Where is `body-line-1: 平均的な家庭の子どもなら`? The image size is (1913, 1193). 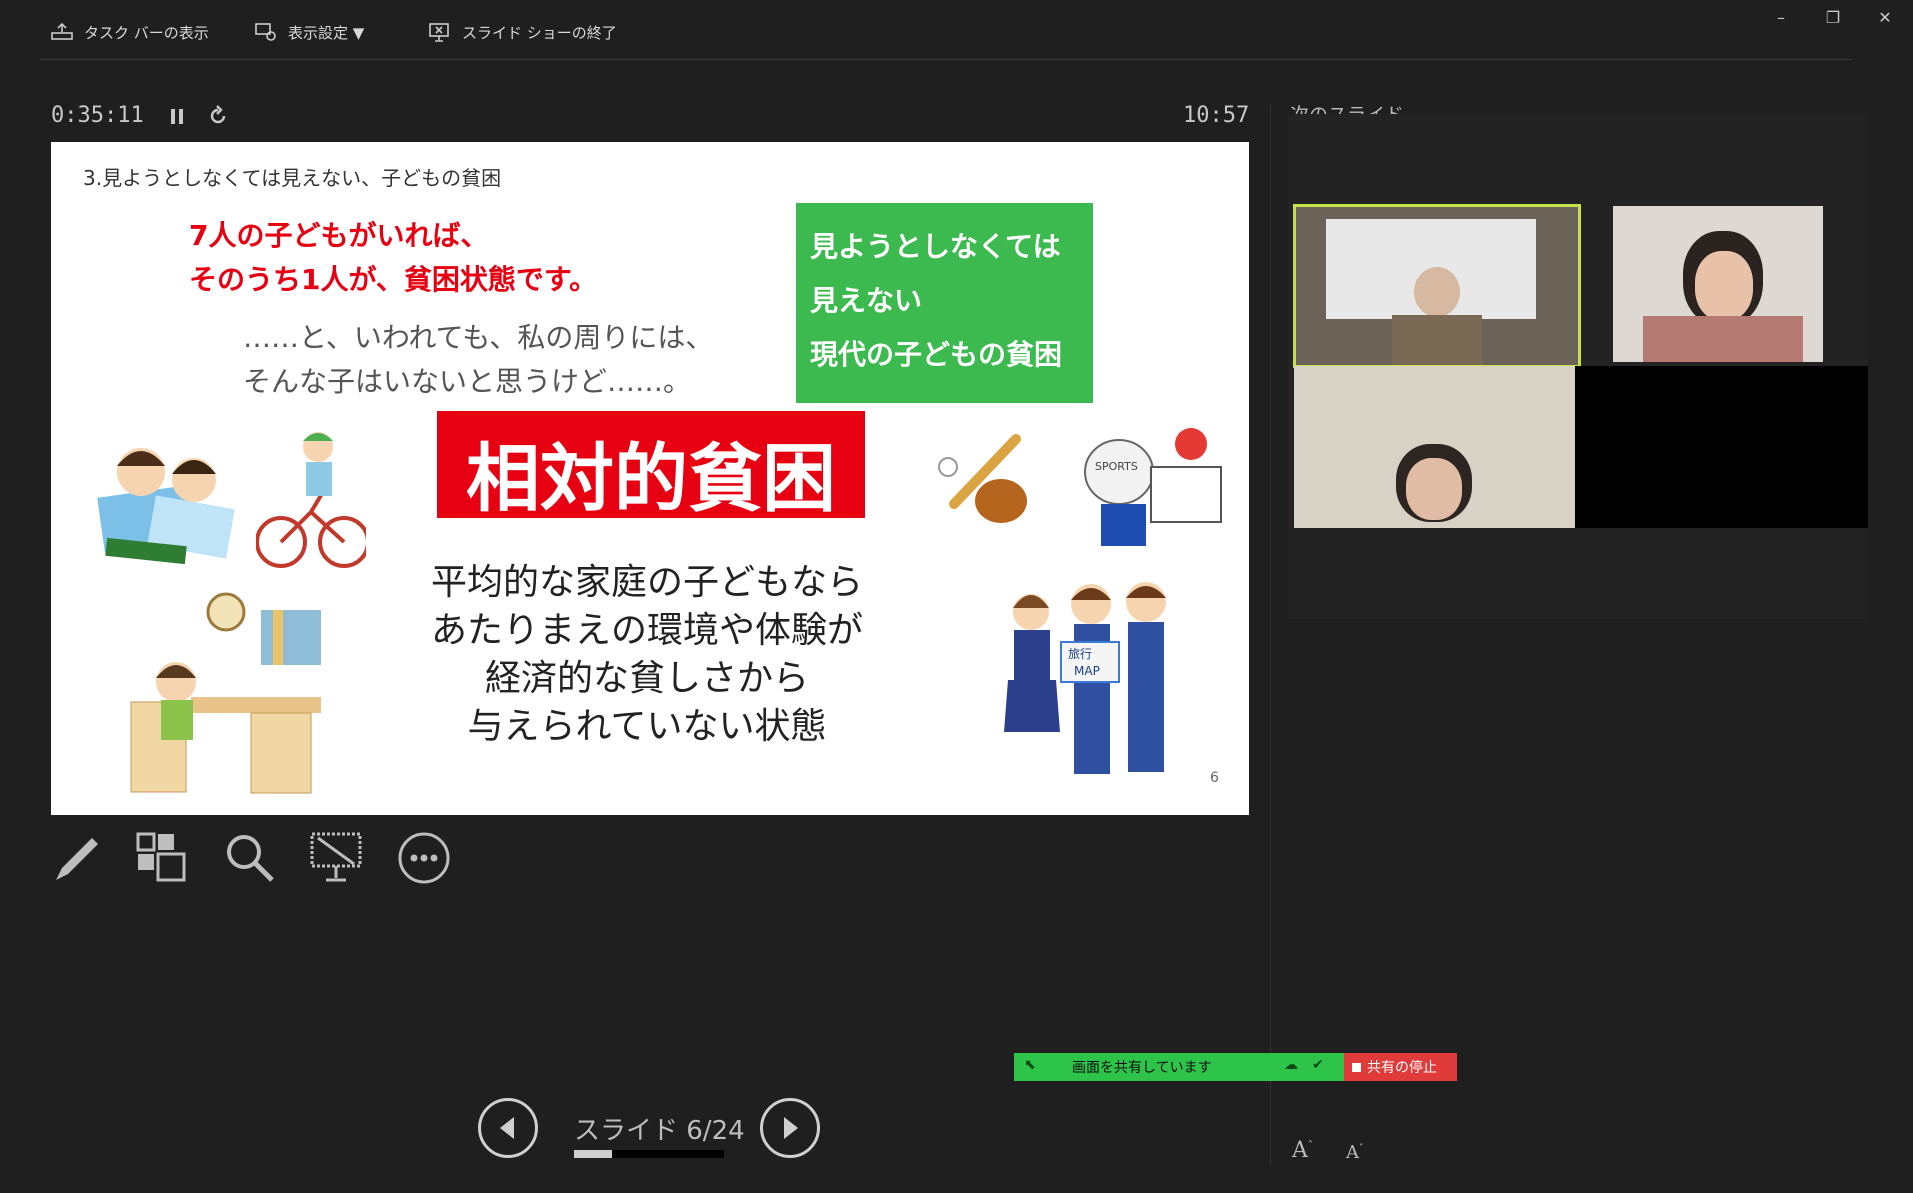
body-line-1: 平均的な家庭の子どもなら is located at coordinates (646, 582).